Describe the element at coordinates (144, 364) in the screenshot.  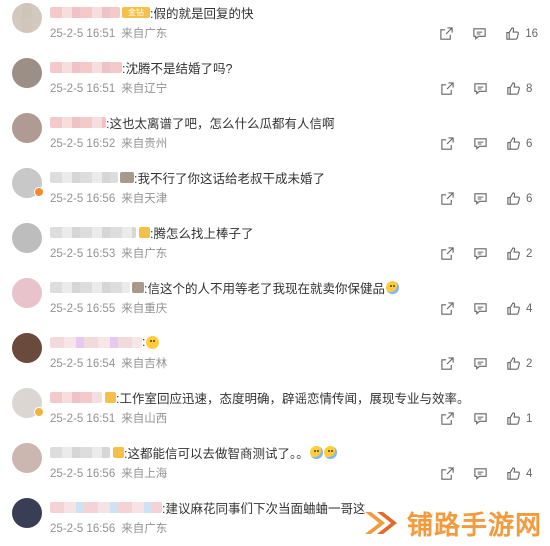
I see `comment-location: 来自吉林` at that location.